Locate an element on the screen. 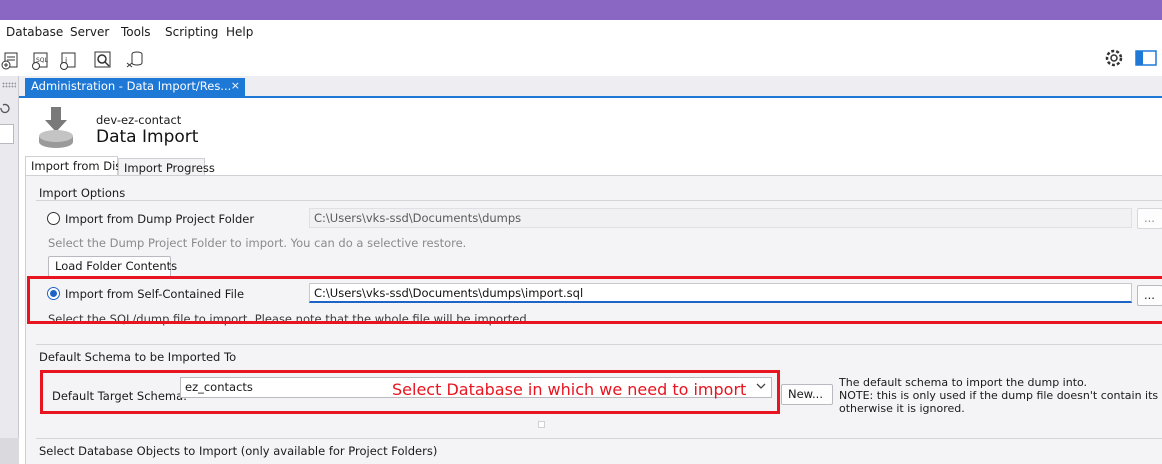  dump-folder-path-field: C:\Users\vks-ssd\Documents\dumps is located at coordinates (720, 218).